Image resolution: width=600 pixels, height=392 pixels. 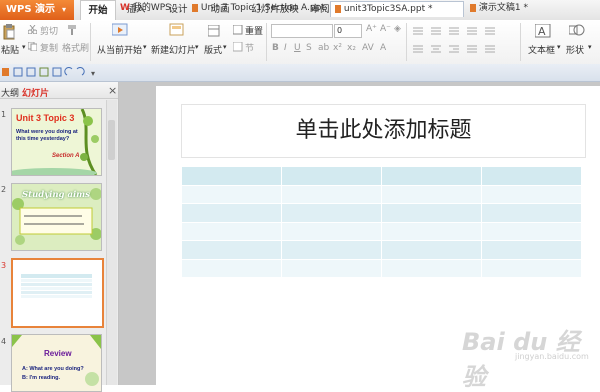 What do you see at coordinates (145, 47) in the screenshot?
I see `from-current-dropdown-icon: ▾` at bounding box center [145, 47].